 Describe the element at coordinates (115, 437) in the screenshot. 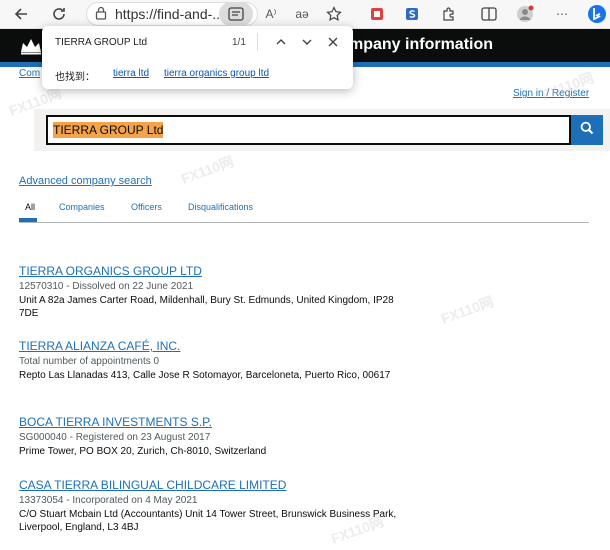

I see `result-meta: SG000040 - Registered on 23 August 2017` at that location.